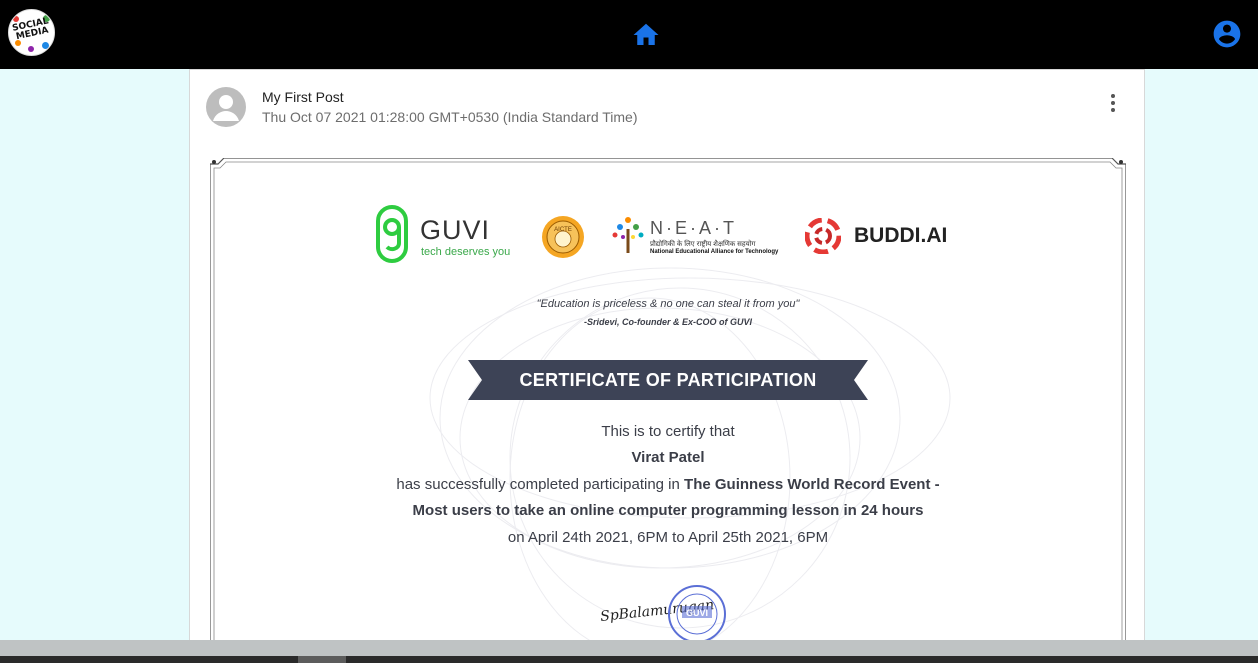 The height and width of the screenshot is (663, 1258). Describe the element at coordinates (392, 234) in the screenshot. I see `guvi-logo-icon` at that location.